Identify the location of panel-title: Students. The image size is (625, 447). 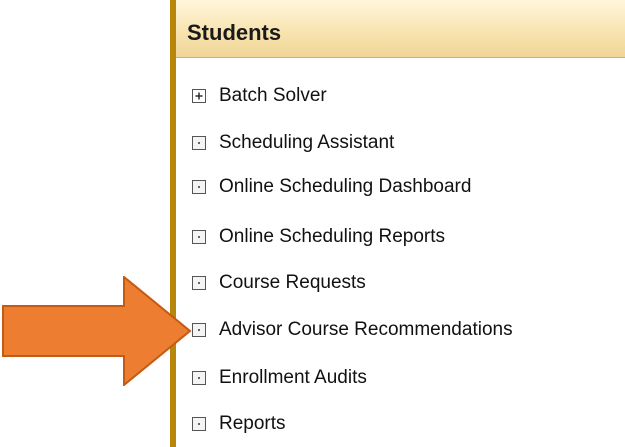
(234, 32).